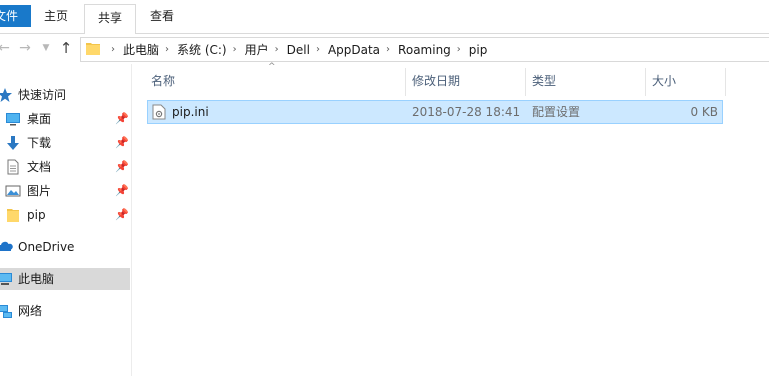 The width and height of the screenshot is (769, 376). What do you see at coordinates (141, 49) in the screenshot?
I see `breadcrumb-this-pc: 此电脑` at bounding box center [141, 49].